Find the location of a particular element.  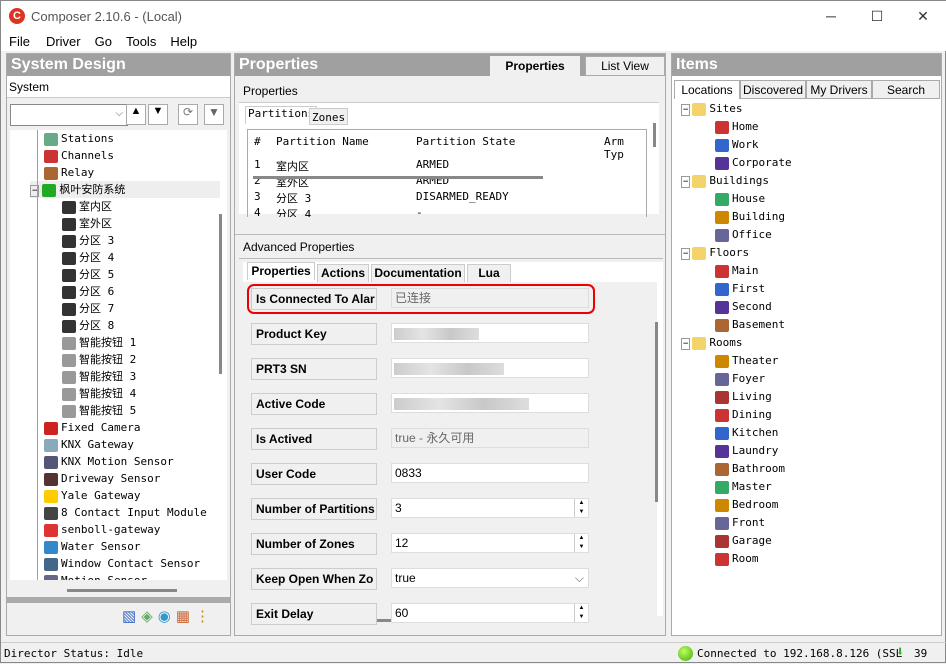

tab-my-drivers: My Drivers is located at coordinates (839, 89).